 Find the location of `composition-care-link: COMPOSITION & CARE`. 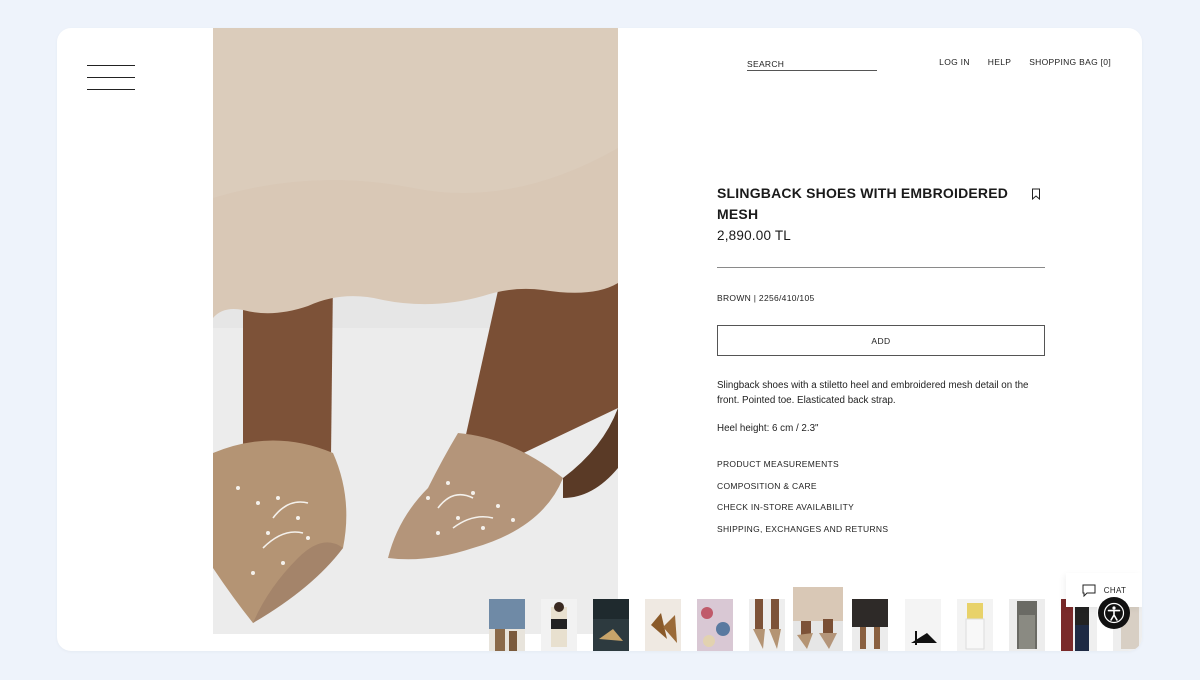

composition-care-link: COMPOSITION & CARE is located at coordinates (881, 486).